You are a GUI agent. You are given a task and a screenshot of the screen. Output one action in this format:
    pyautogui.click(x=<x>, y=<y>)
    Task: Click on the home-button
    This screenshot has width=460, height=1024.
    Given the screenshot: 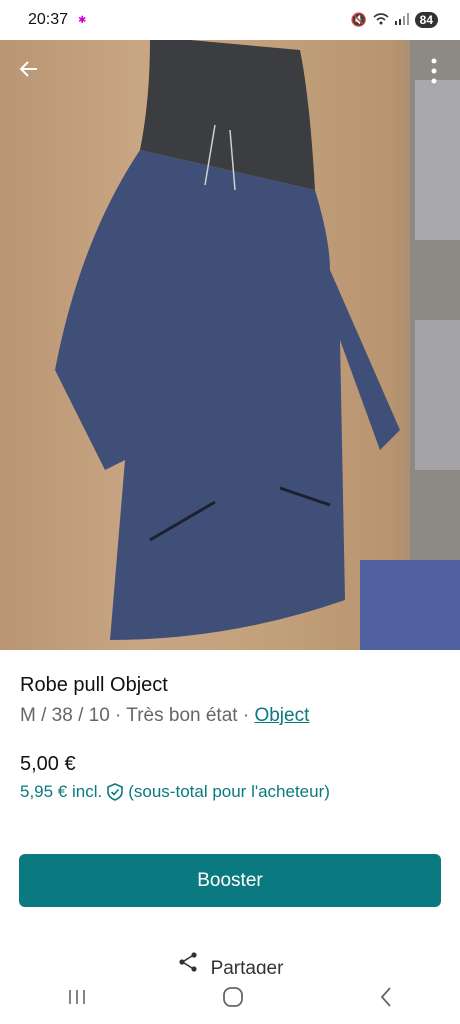 What is the action you would take?
    pyautogui.click(x=233, y=999)
    